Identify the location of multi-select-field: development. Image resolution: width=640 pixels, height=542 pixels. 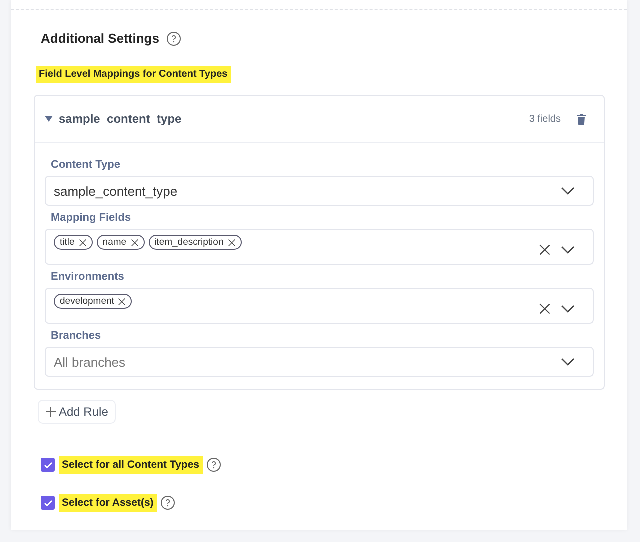
(319, 306).